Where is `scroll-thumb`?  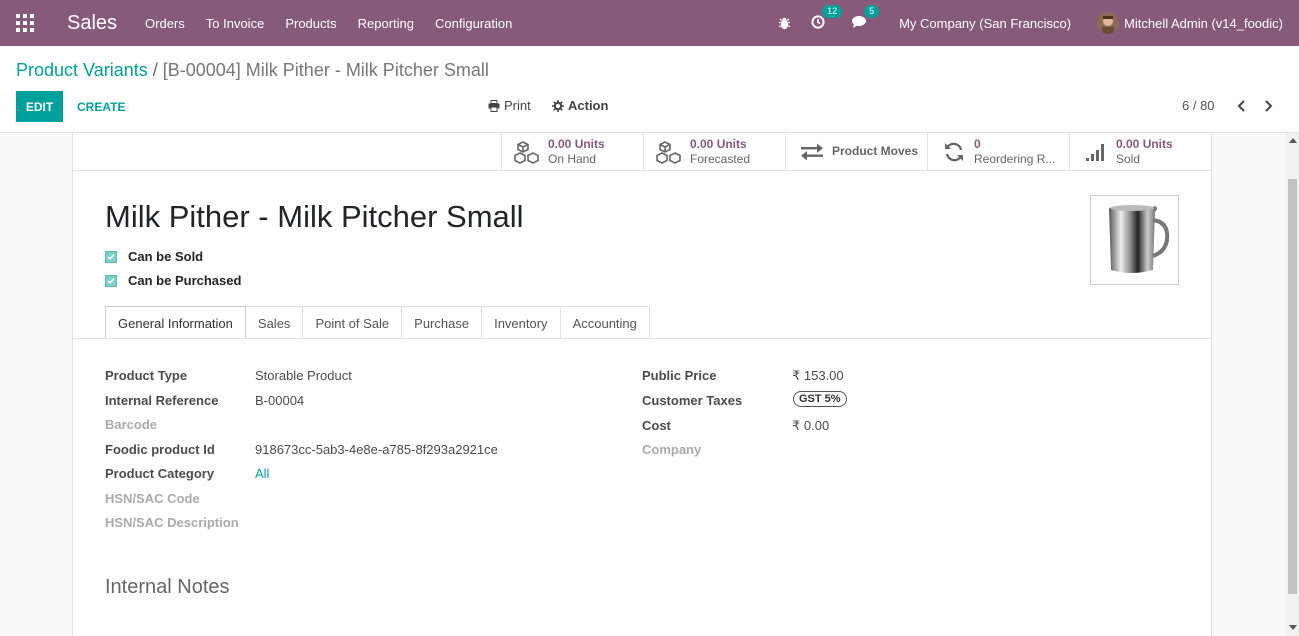
scroll-thumb is located at coordinates (1292, 386).